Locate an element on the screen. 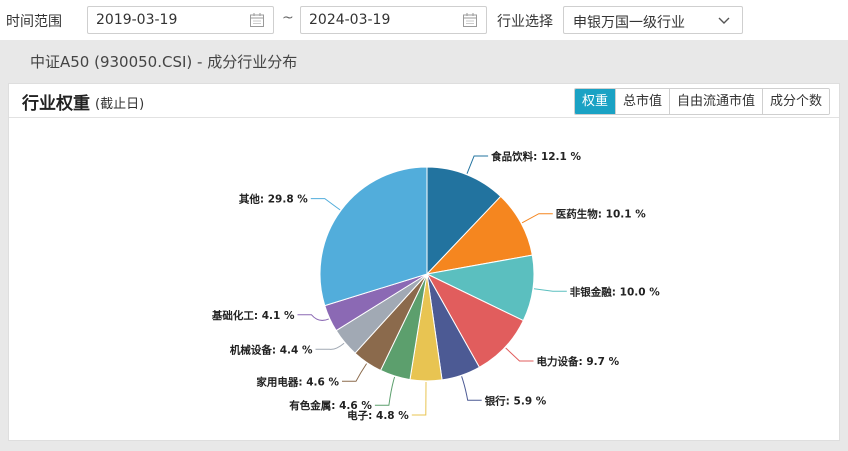 The height and width of the screenshot is (451, 848). start-date-input: 2019-03-19 is located at coordinates (180, 20).